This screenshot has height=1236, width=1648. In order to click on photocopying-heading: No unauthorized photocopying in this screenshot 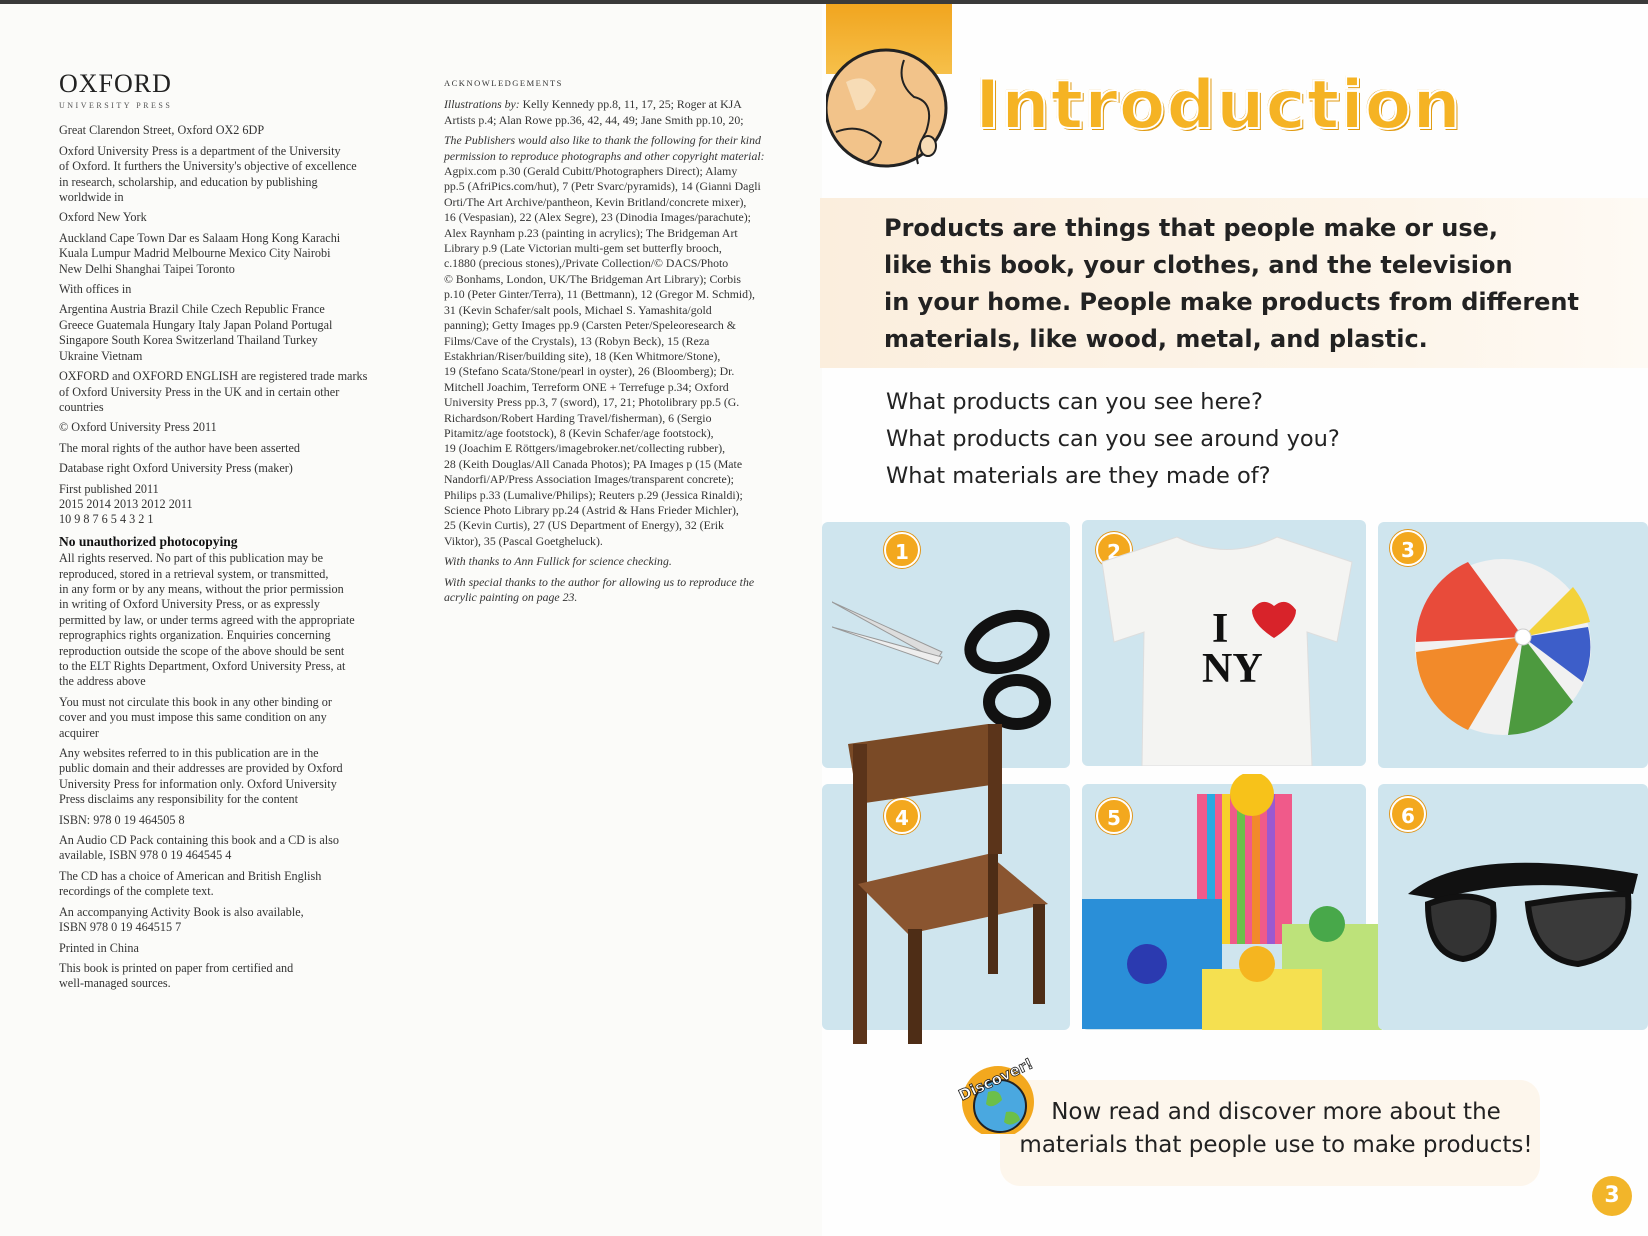, I will do `click(148, 541)`.